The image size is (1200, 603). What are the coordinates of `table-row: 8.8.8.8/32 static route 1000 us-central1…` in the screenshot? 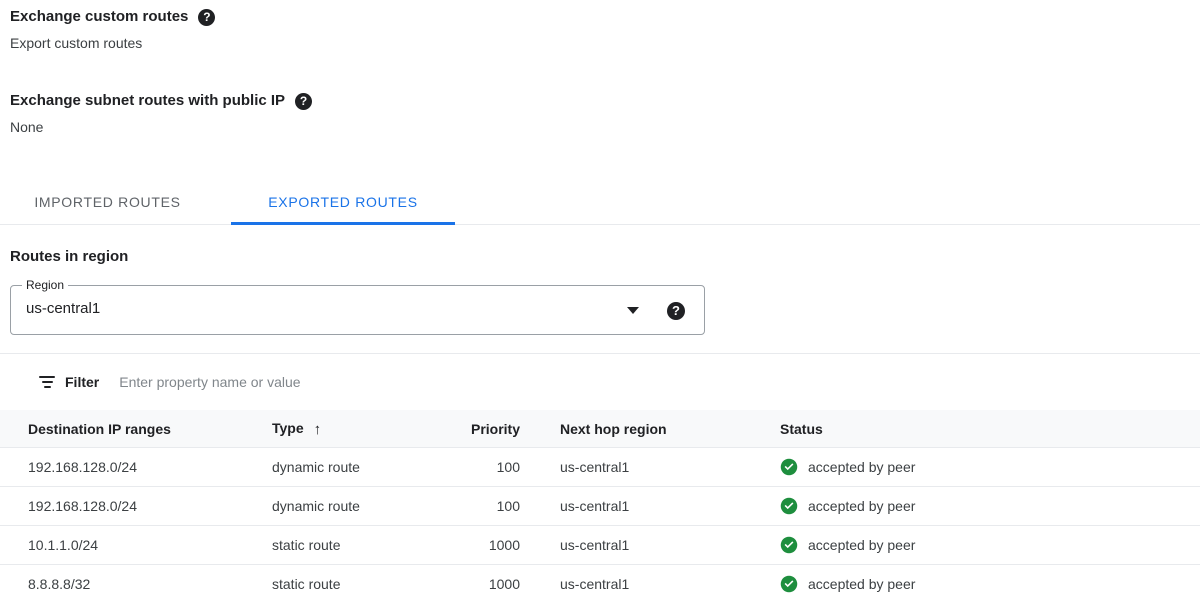 It's located at (600, 583).